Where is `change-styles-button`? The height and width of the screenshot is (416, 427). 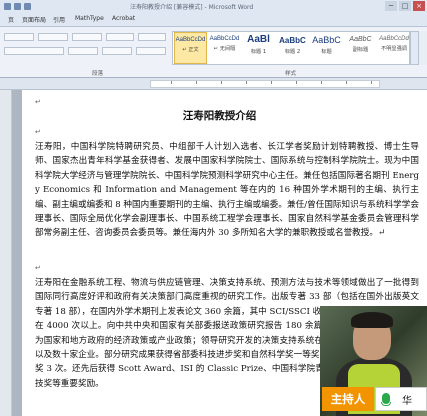
change-styles-button is located at coordinates (423, 48).